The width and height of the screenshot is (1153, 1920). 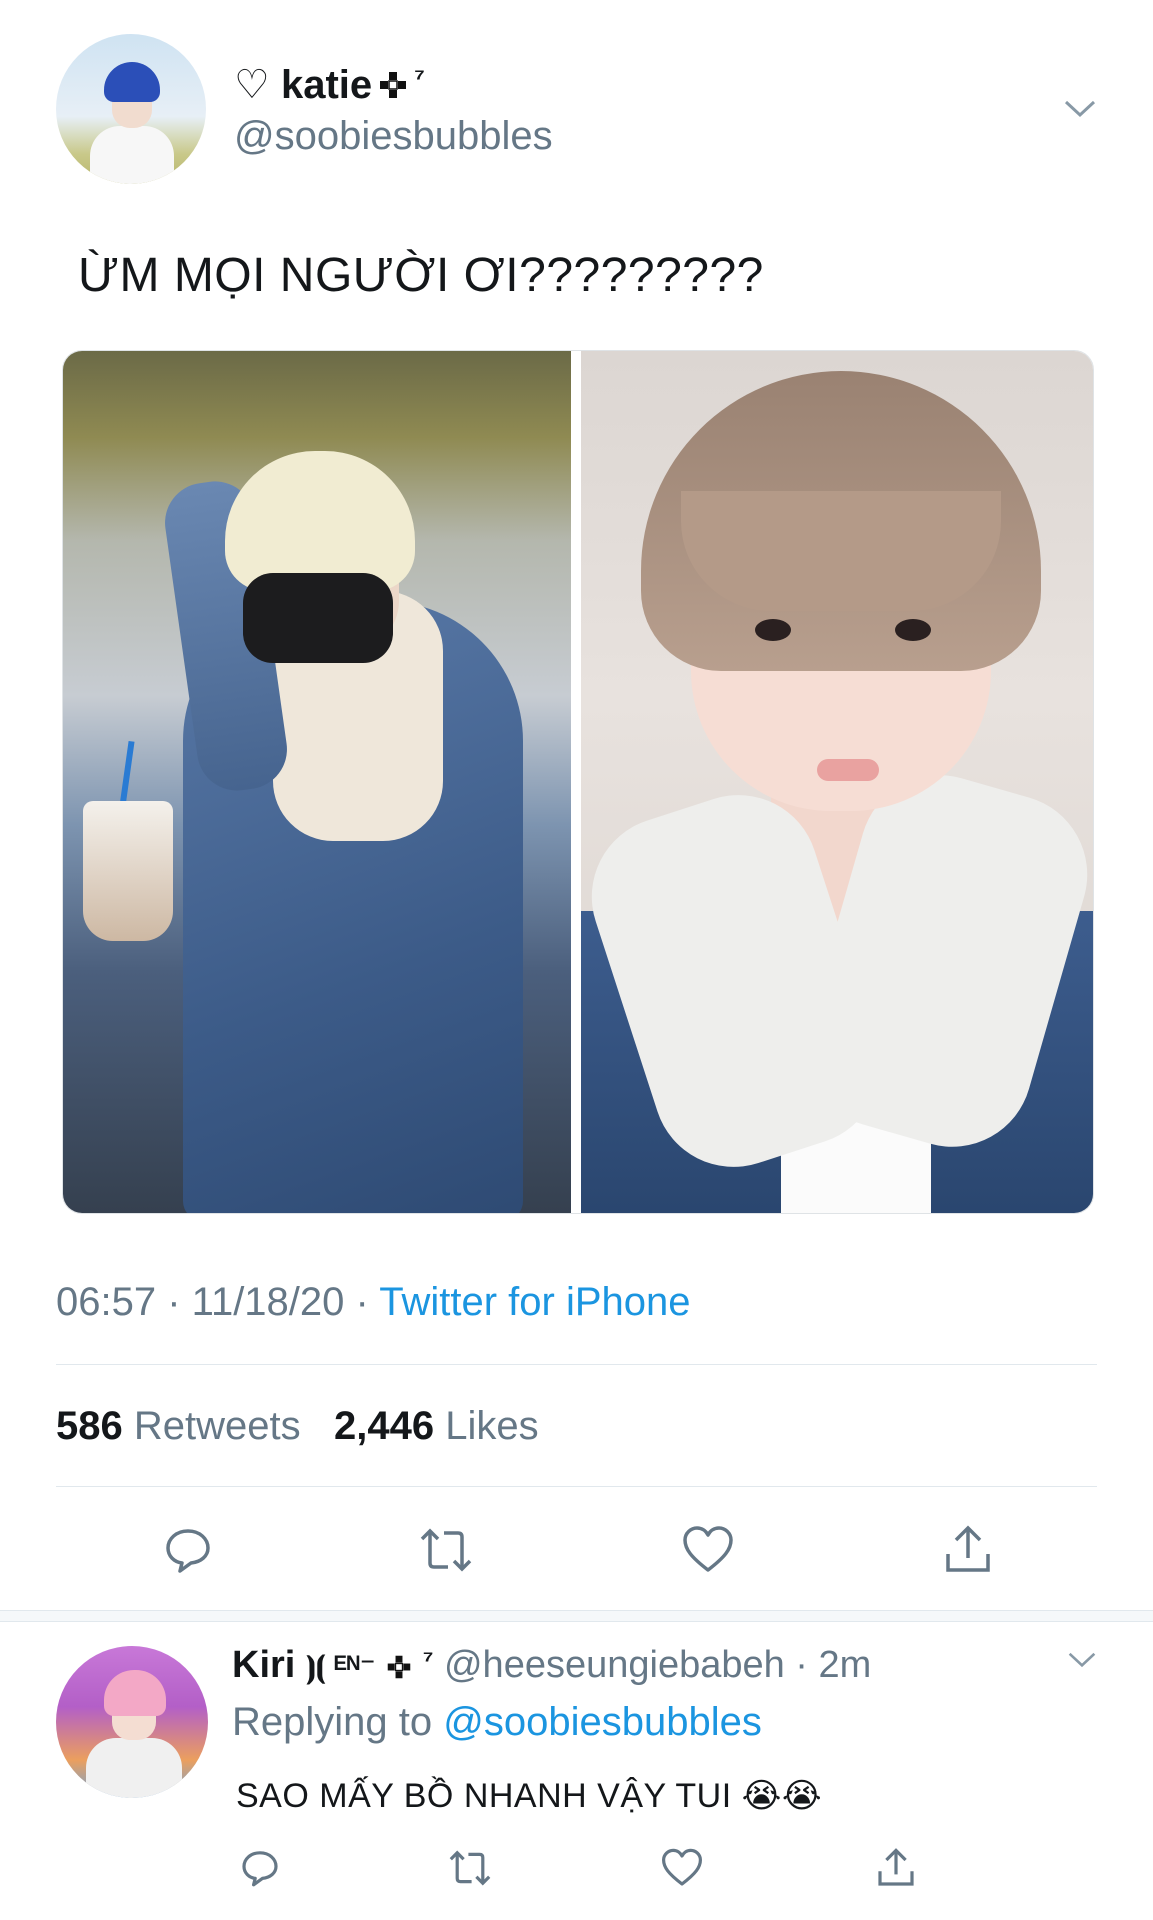 I want to click on replying-to-handle: @soobiesbubbles, so click(x=602, y=1722).